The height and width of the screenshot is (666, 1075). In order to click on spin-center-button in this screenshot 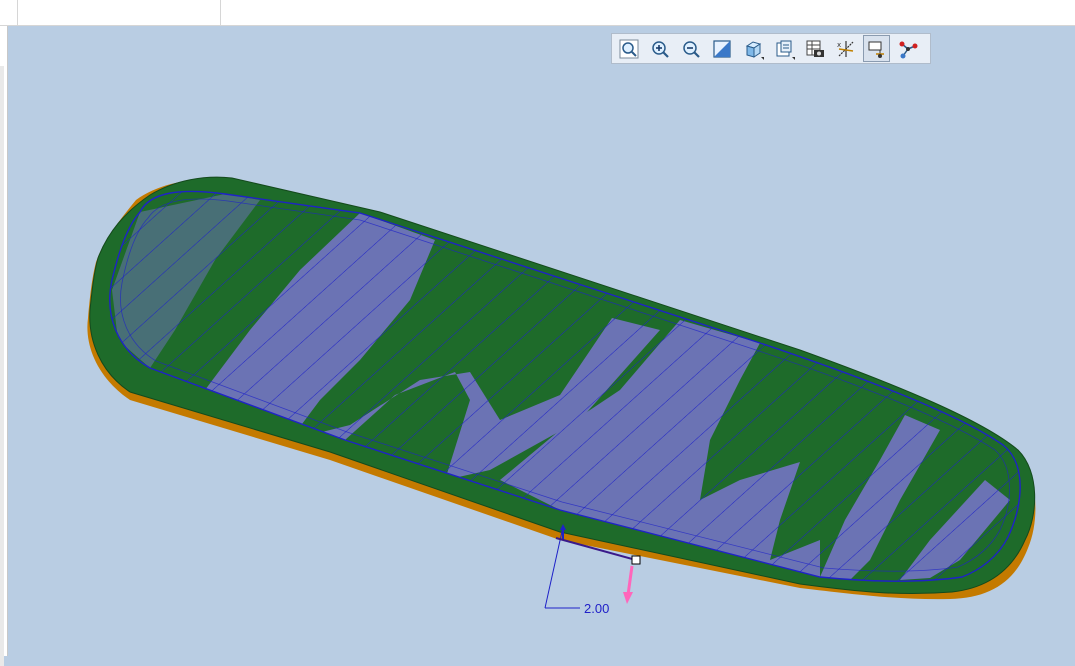, I will do `click(907, 48)`.